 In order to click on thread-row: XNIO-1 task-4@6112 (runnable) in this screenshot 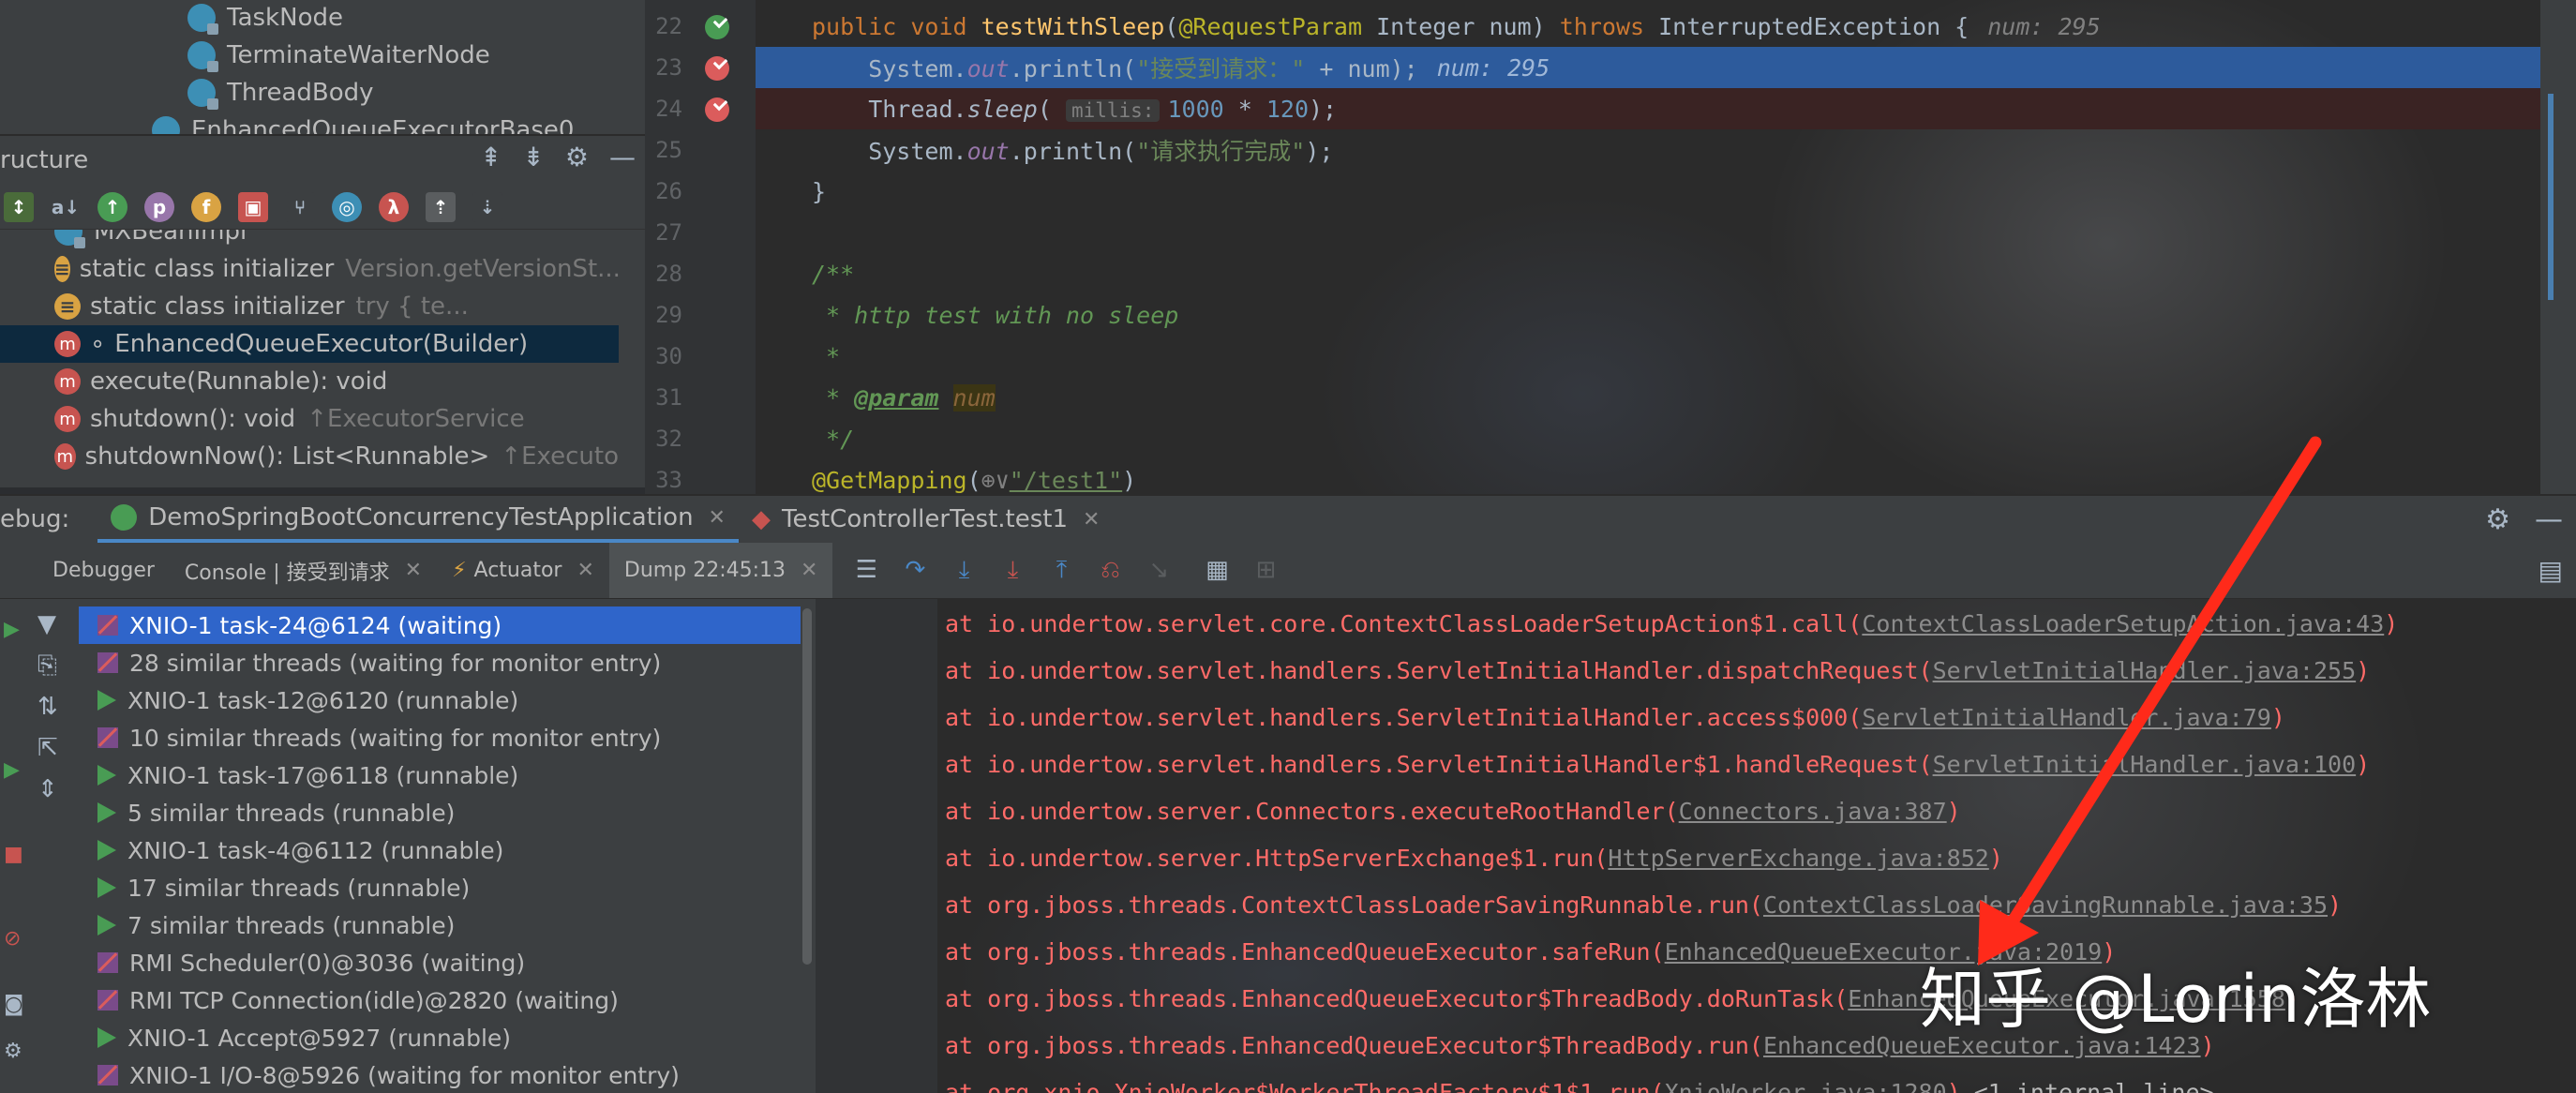, I will do `click(440, 850)`.